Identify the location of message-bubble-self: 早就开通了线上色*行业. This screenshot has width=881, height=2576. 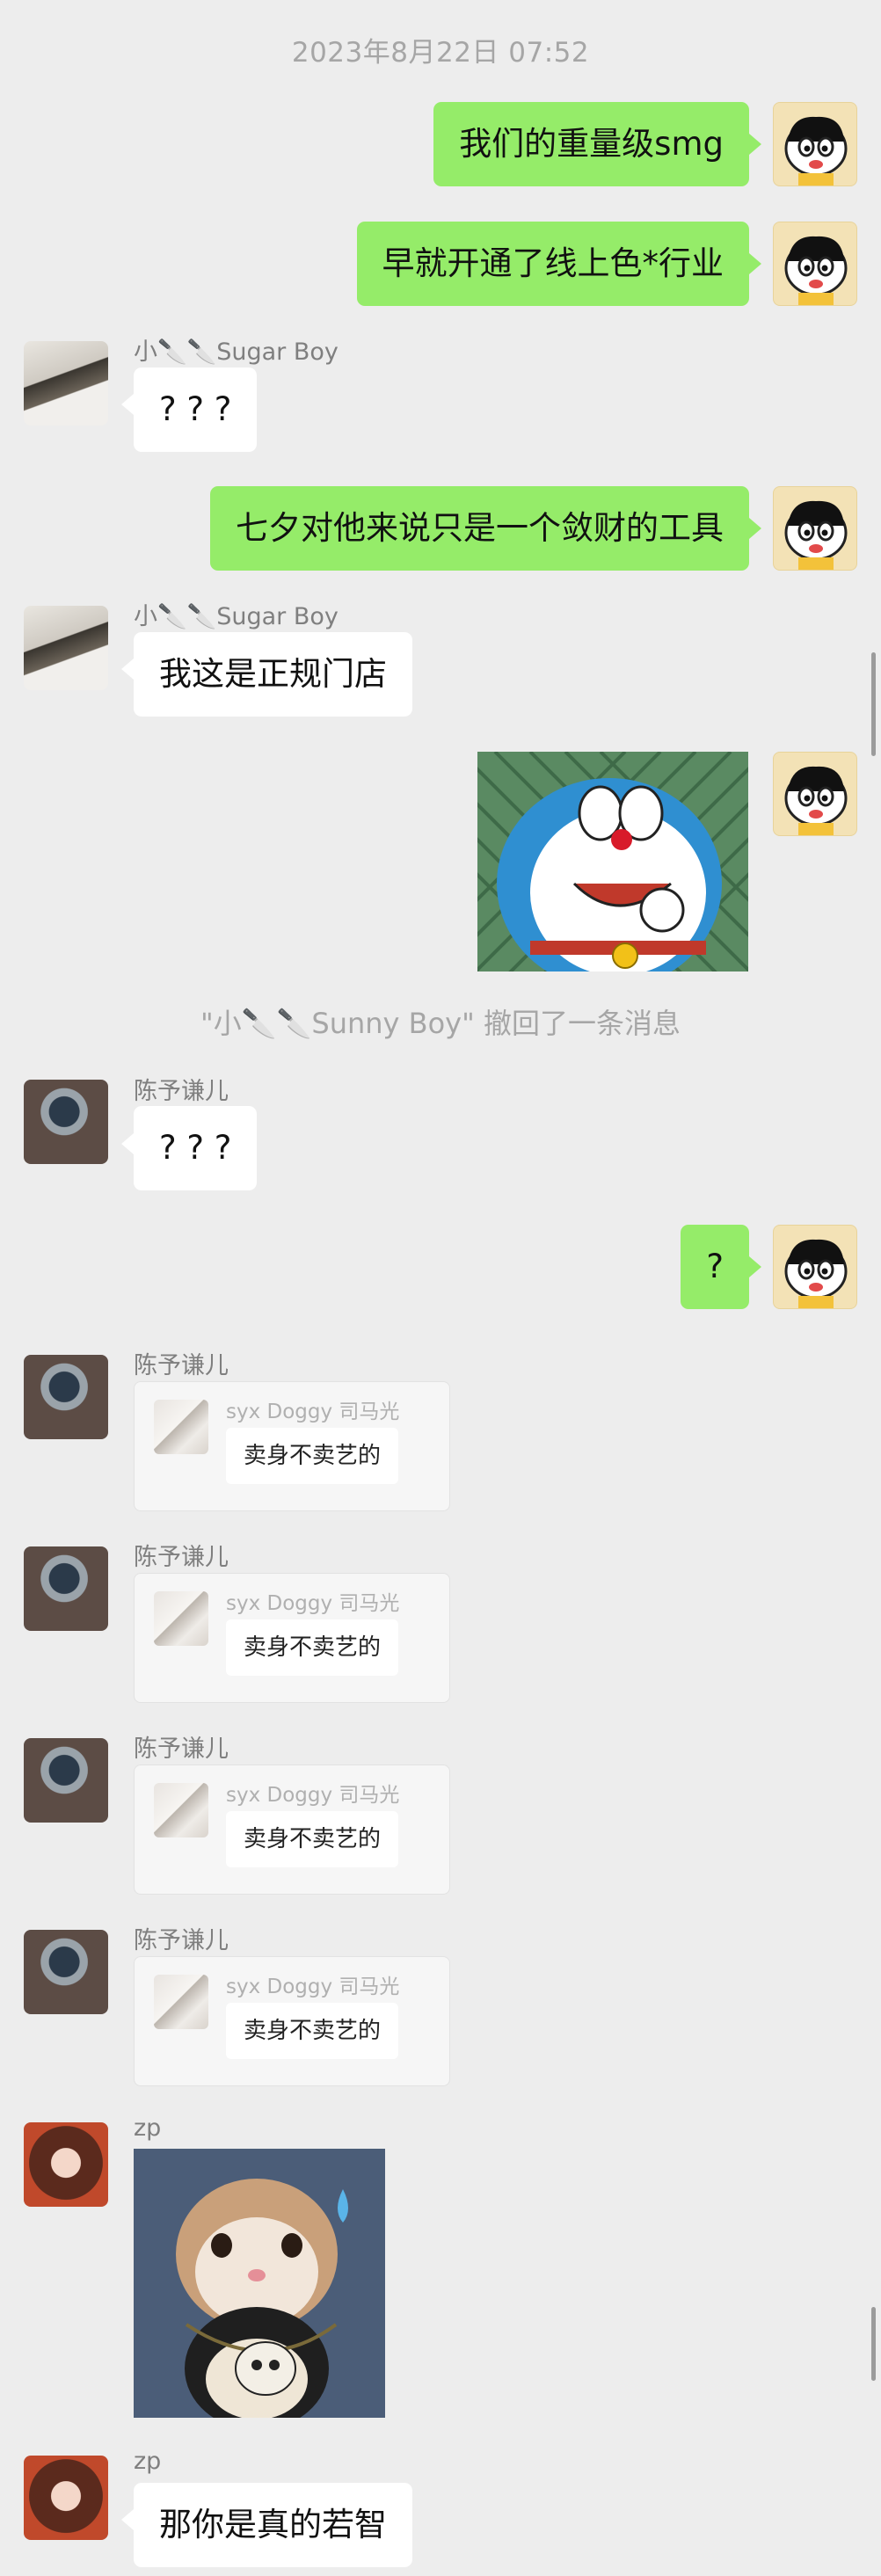
(552, 264).